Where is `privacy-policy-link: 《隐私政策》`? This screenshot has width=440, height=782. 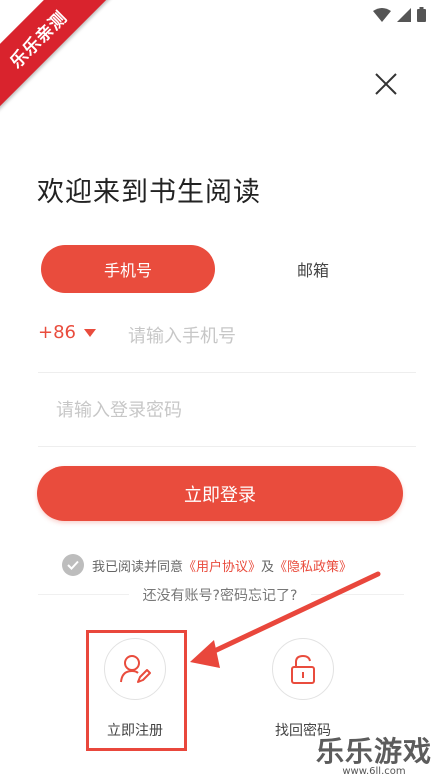 privacy-policy-link: 《隐私政策》 is located at coordinates (313, 565).